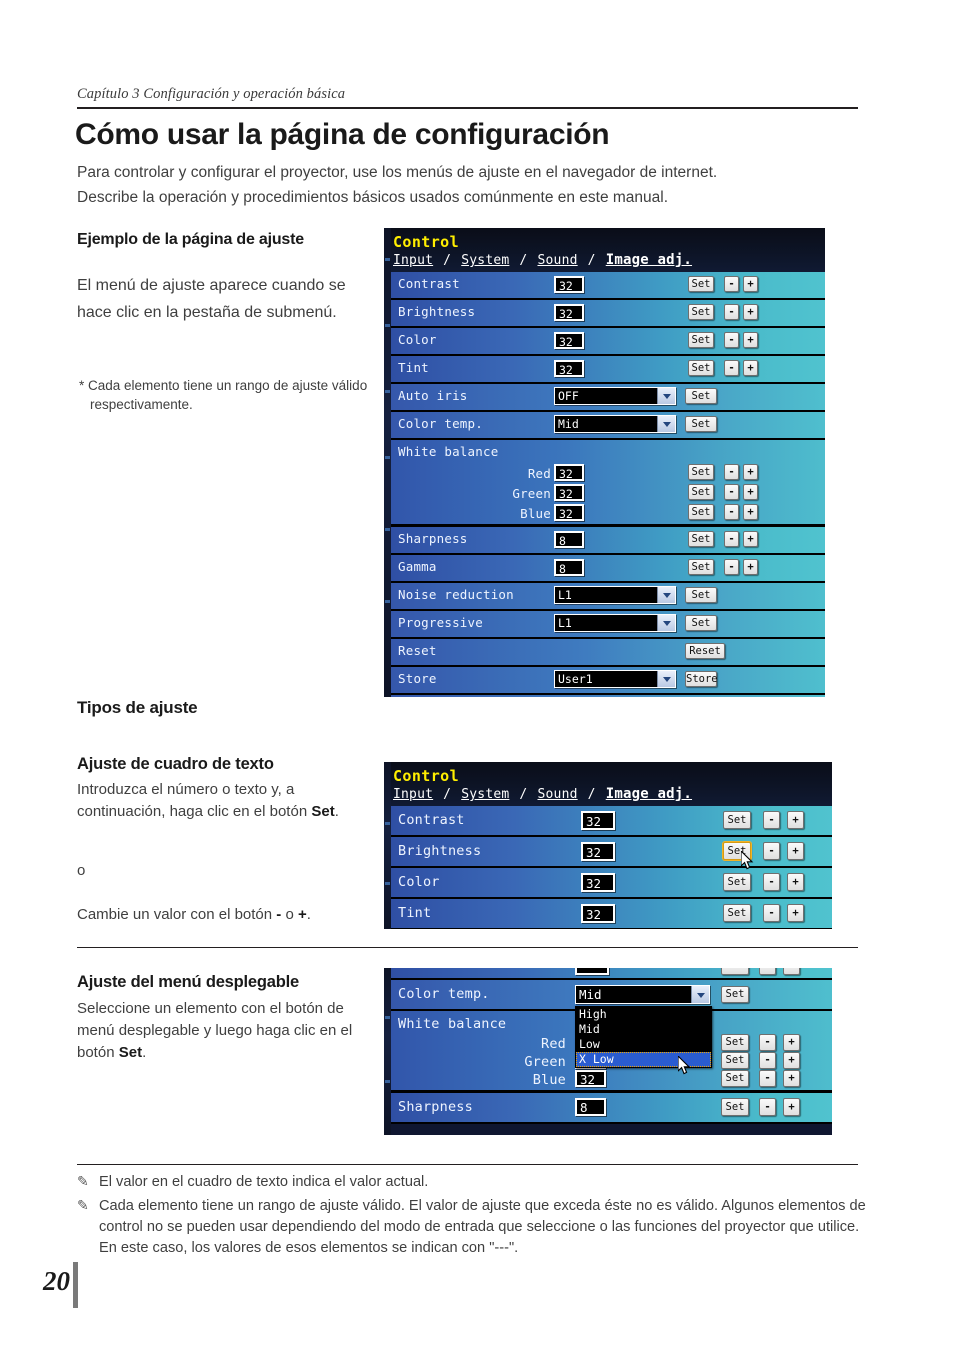 The width and height of the screenshot is (954, 1350). Describe the element at coordinates (795, 851) in the screenshot. I see `plus-button-brightness: +` at that location.